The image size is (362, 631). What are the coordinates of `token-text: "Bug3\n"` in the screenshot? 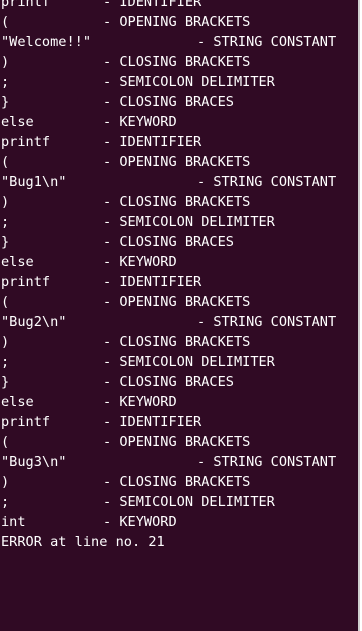 It's located at (34, 462).